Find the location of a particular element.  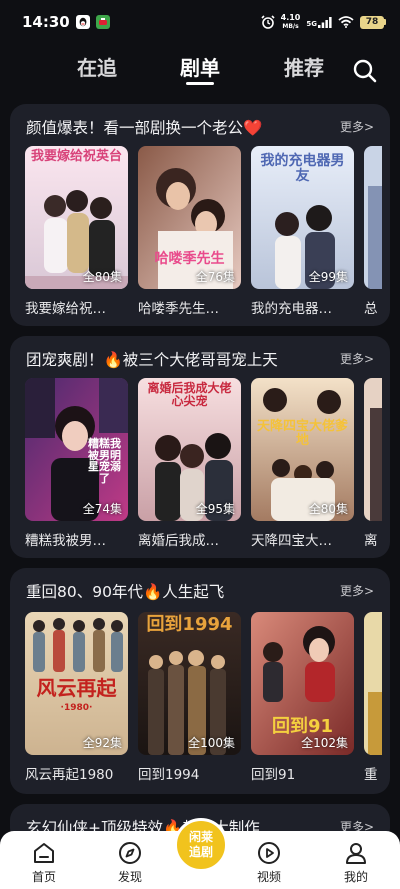

drama-title: 重 is located at coordinates (371, 775).